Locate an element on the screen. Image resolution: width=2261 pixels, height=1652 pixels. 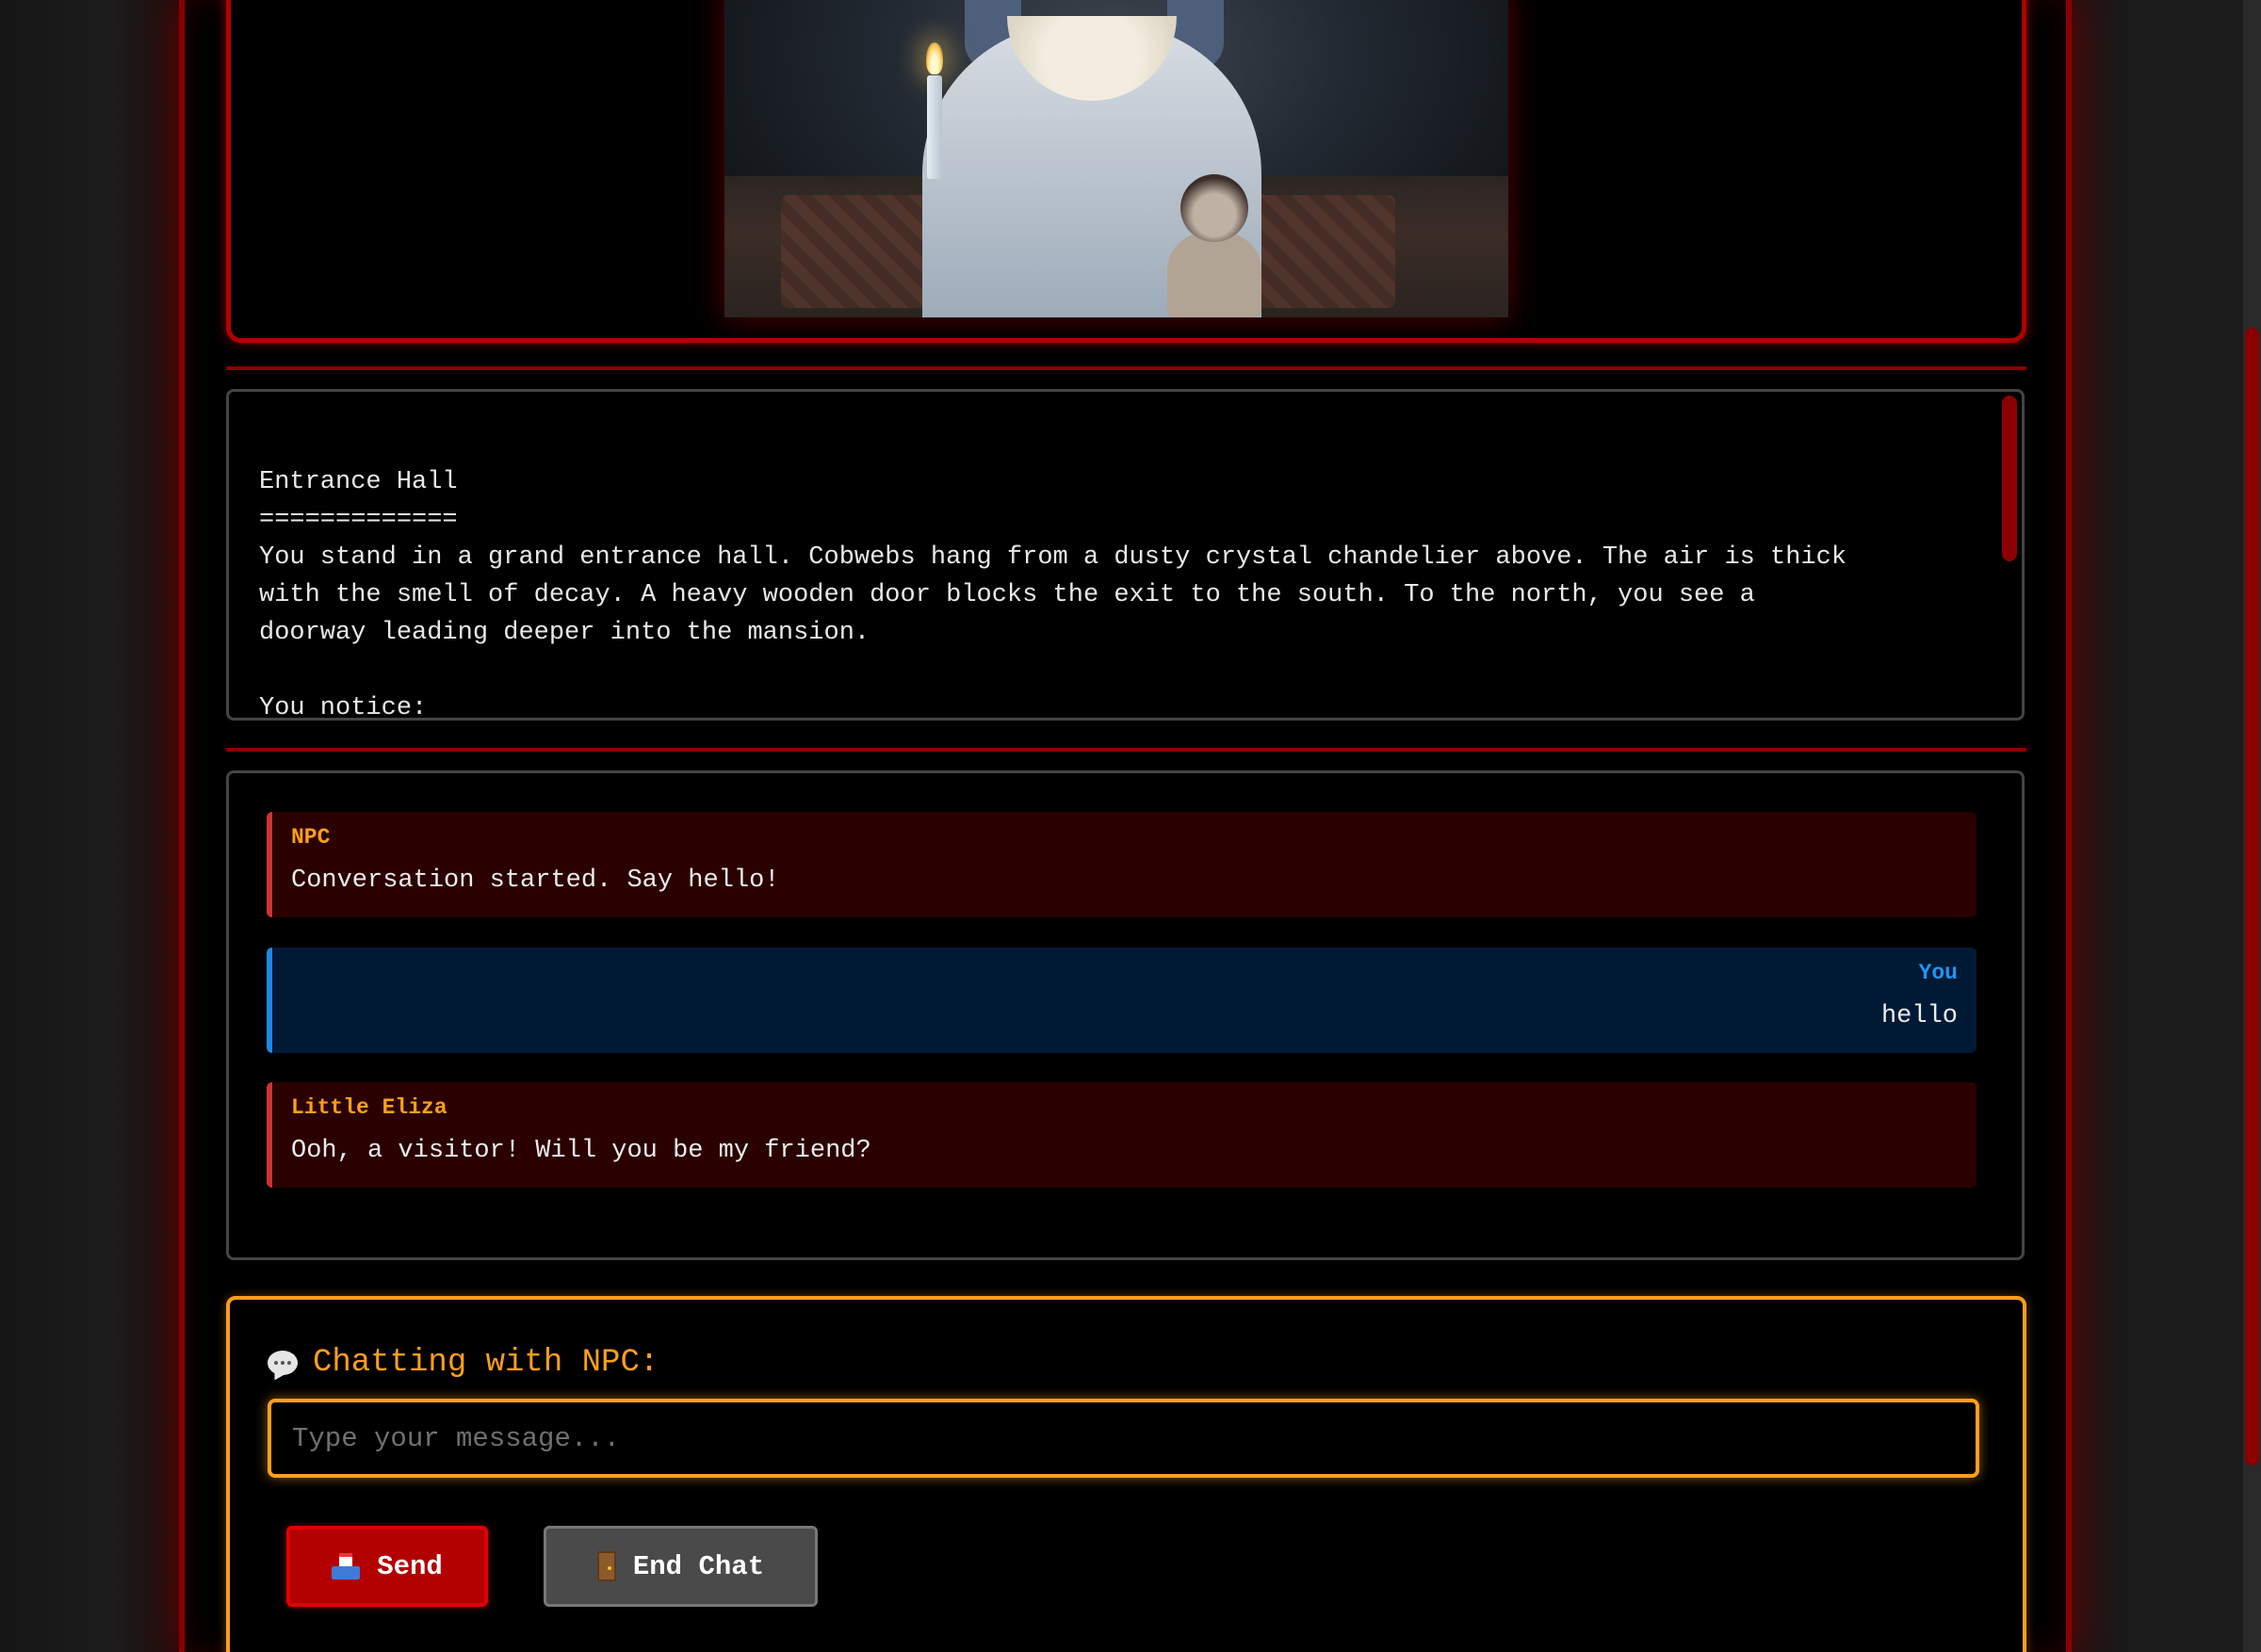
speech-bubble-icon is located at coordinates (283, 1363).